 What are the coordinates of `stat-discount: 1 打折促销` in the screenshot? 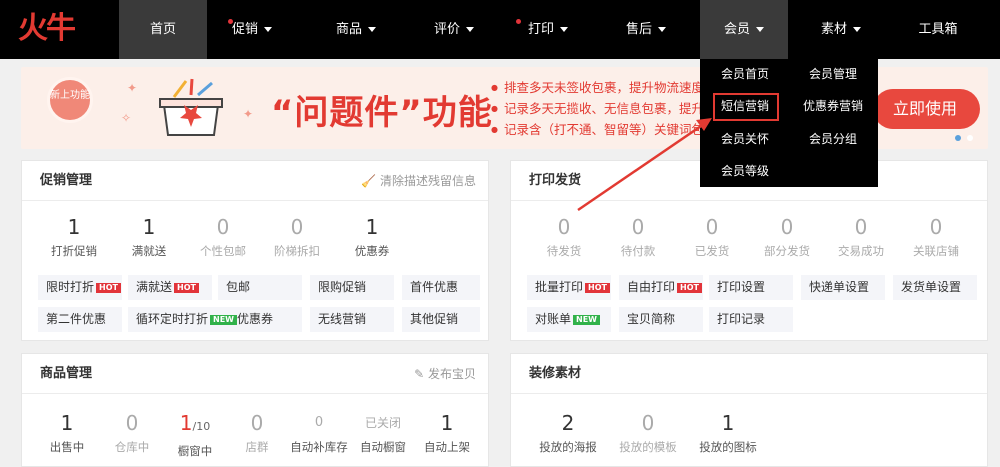 It's located at (74, 236).